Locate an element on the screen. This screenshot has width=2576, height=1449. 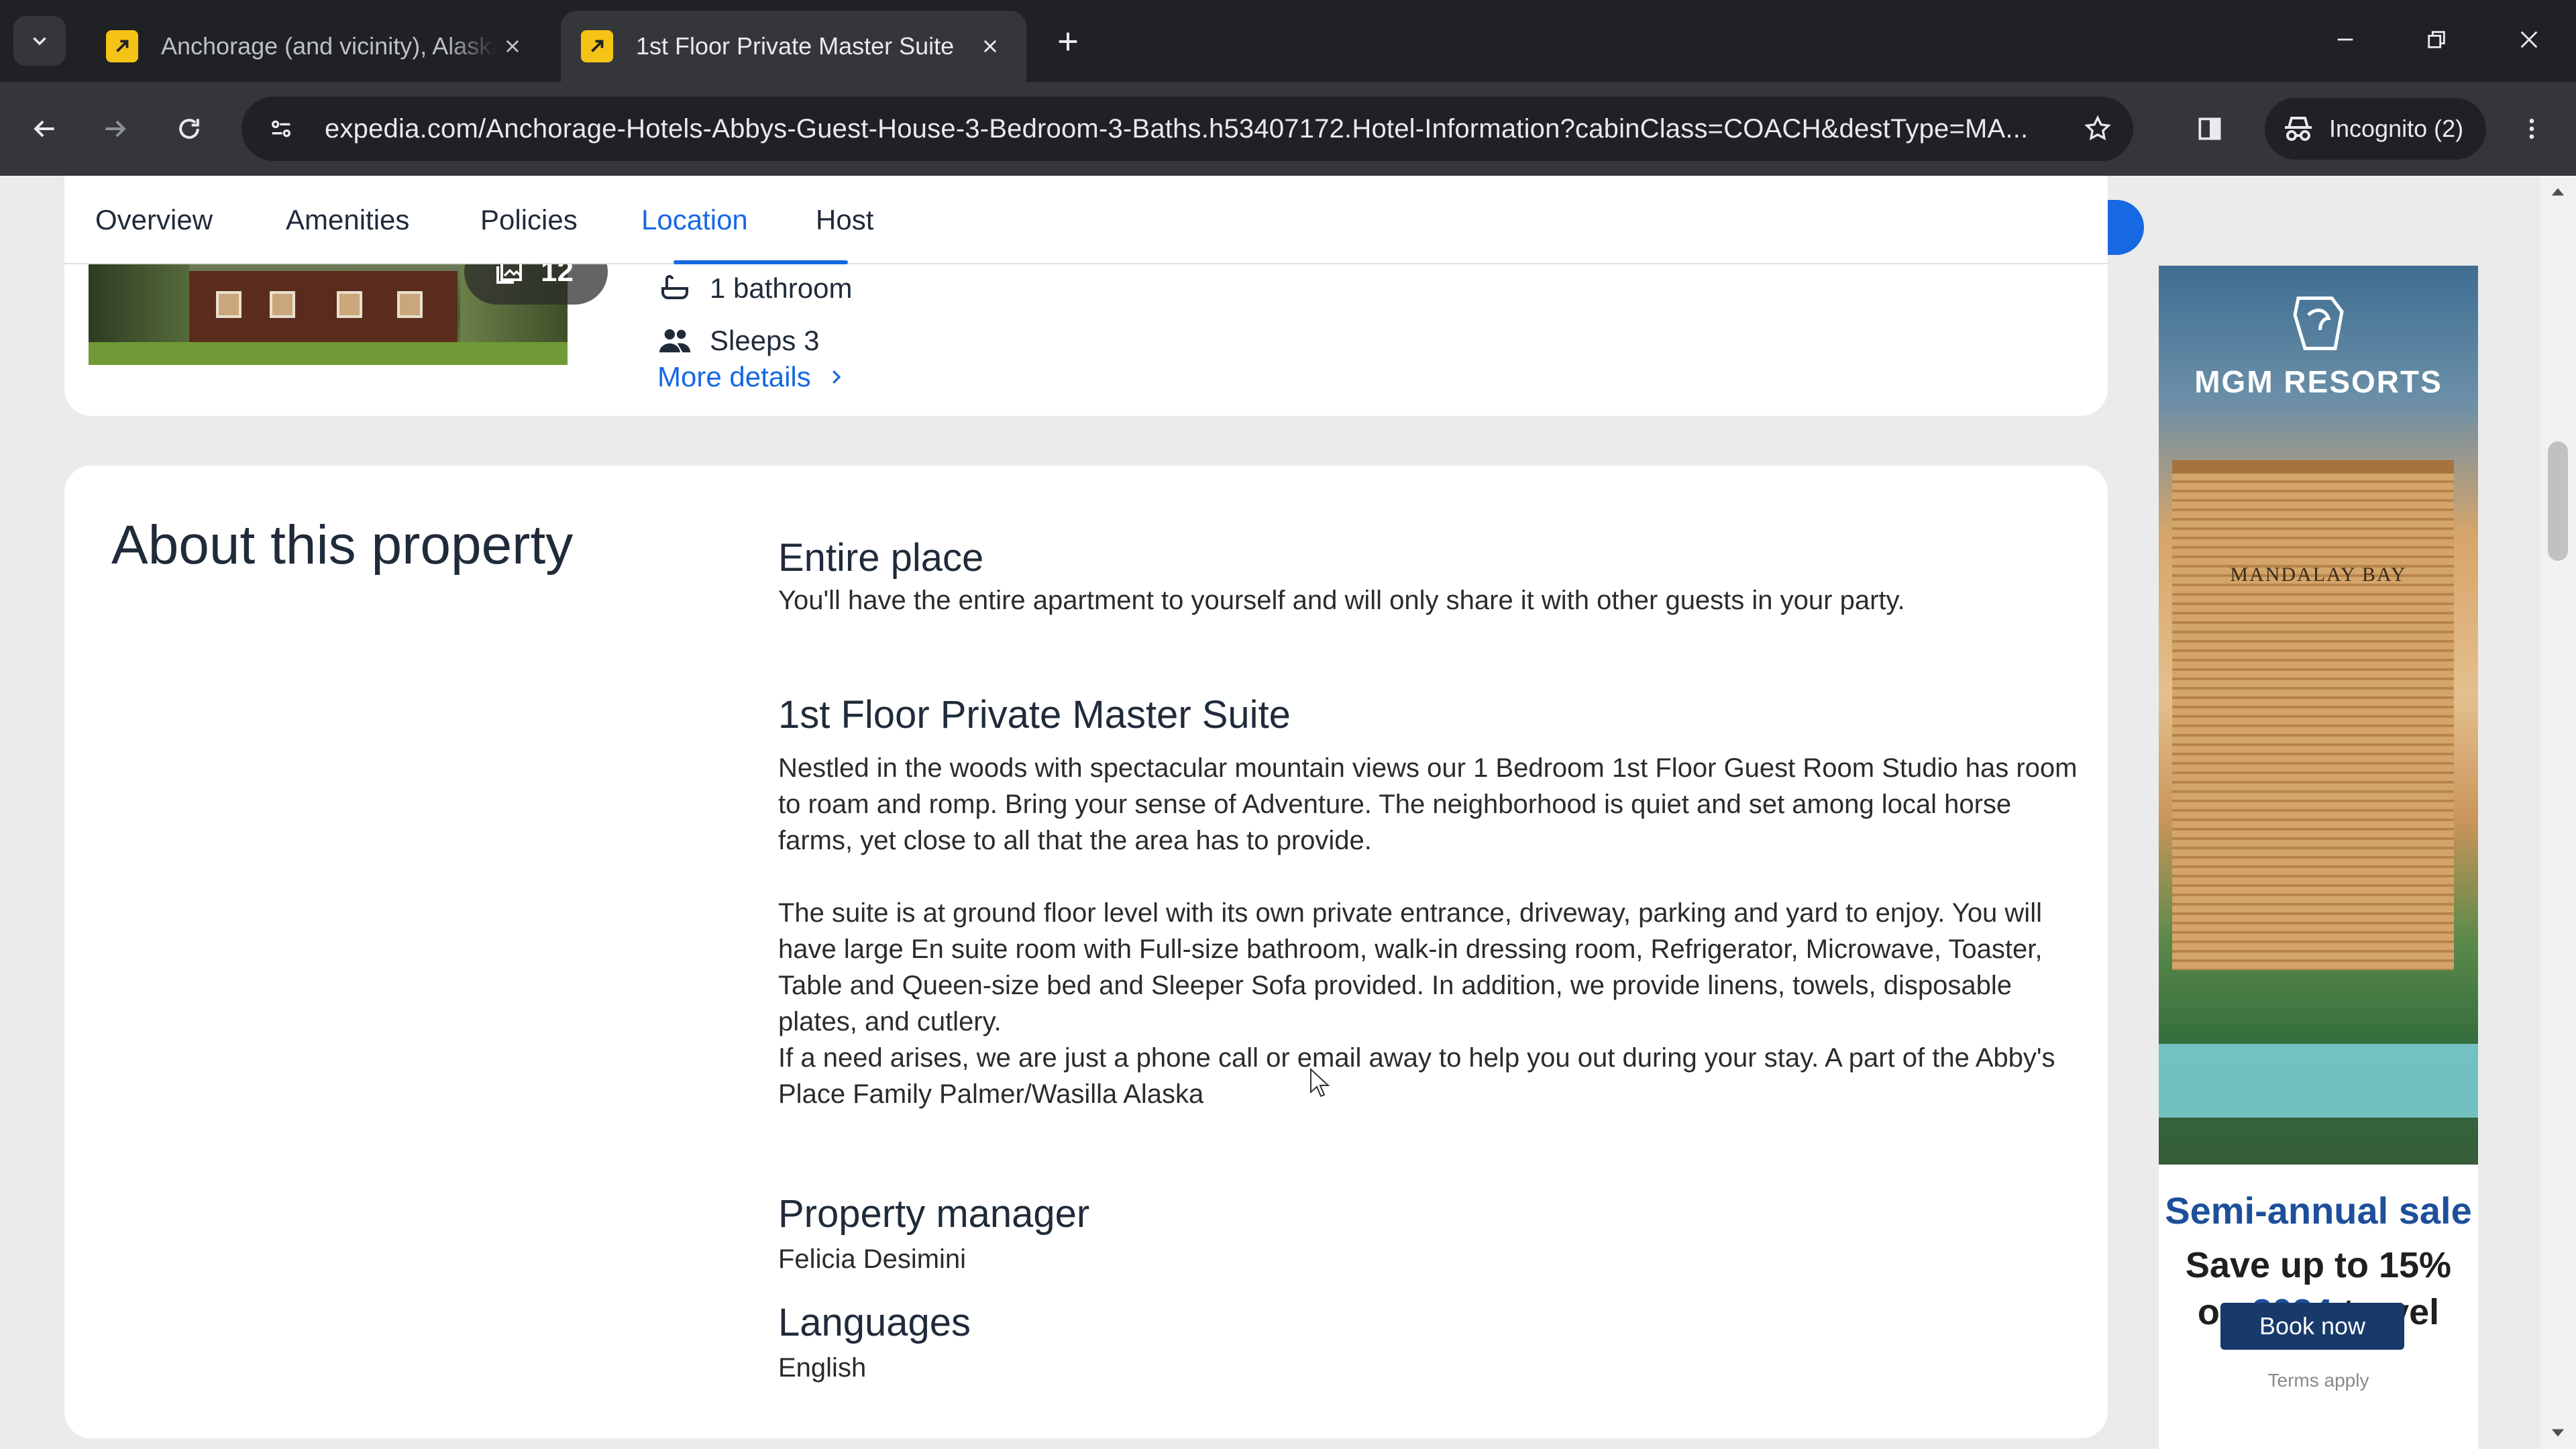
nav-tab-label: Overview is located at coordinates (154, 219).